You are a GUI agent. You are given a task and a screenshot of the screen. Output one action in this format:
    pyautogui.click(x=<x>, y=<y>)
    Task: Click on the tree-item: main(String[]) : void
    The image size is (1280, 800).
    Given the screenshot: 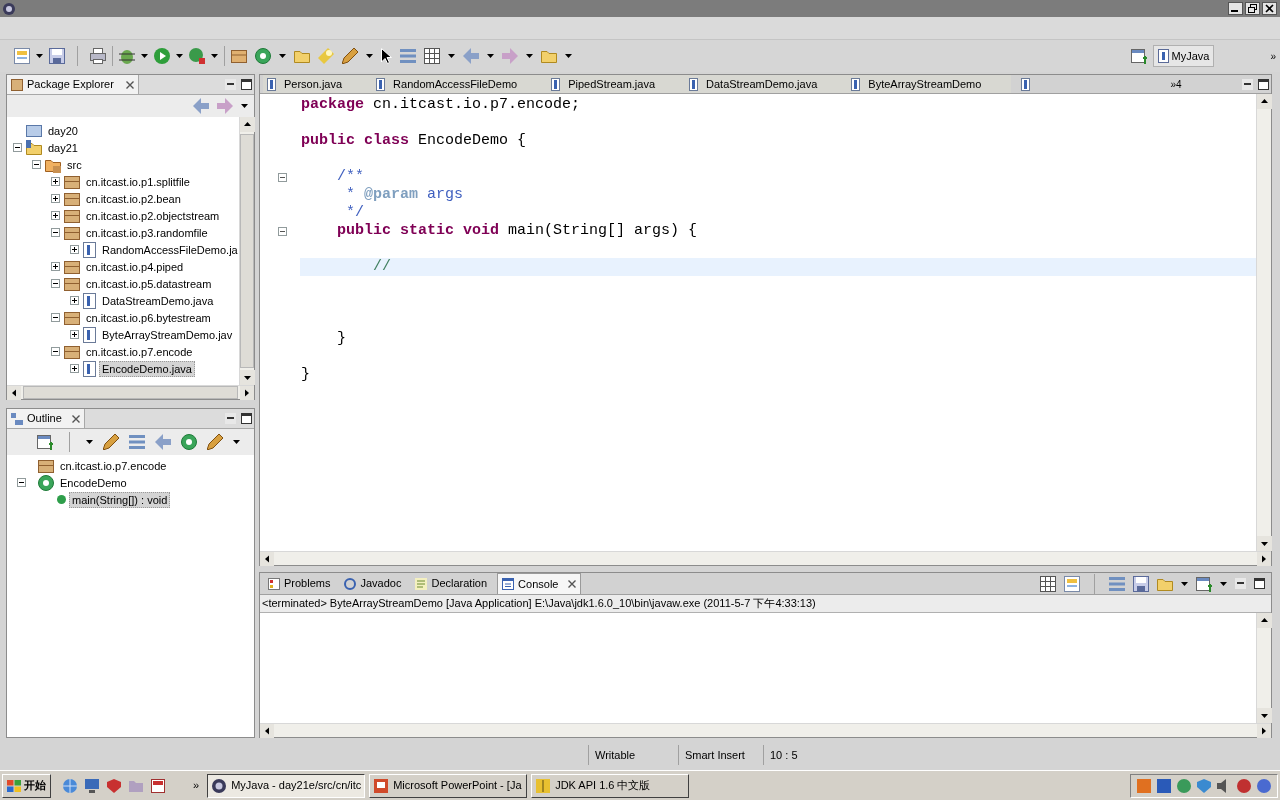 What is the action you would take?
    pyautogui.click(x=120, y=499)
    